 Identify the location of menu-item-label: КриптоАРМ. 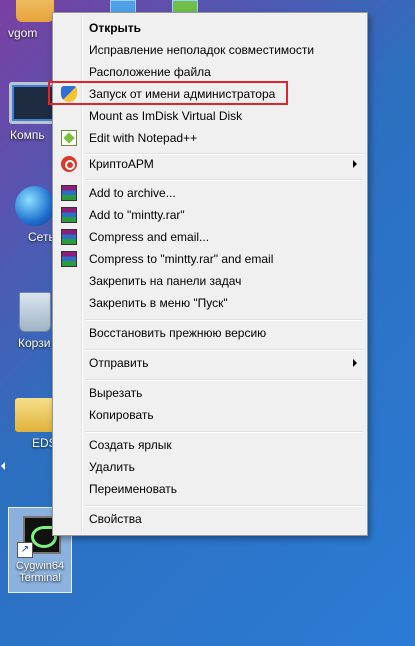
(121, 164).